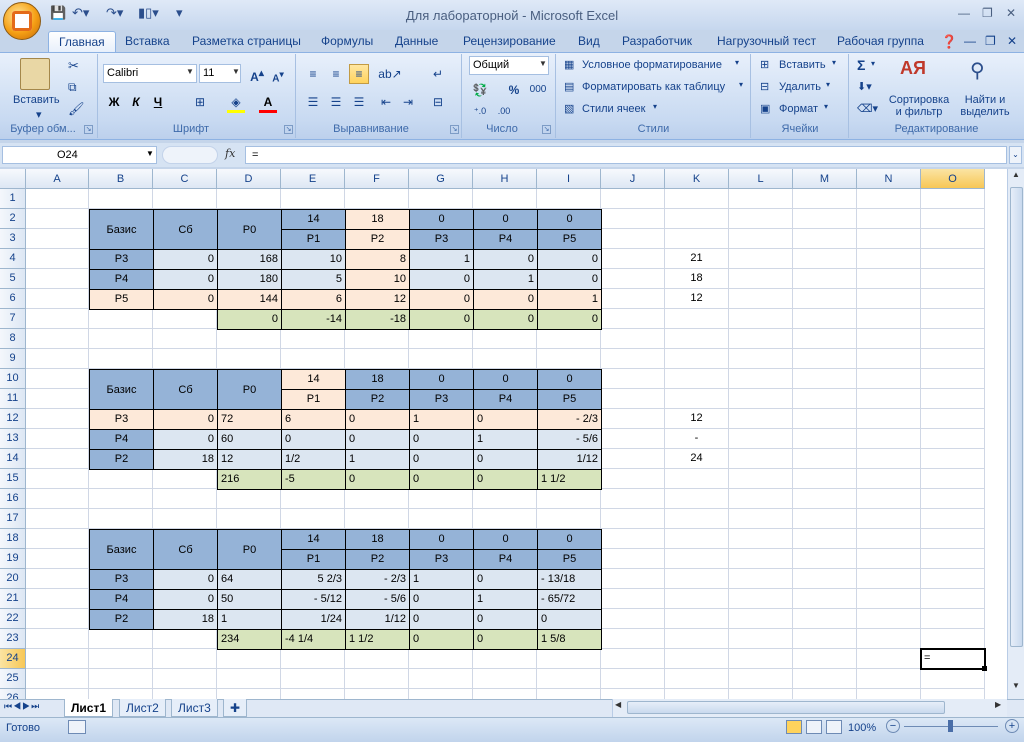 The height and width of the screenshot is (742, 1024). I want to click on tab-developer: Разработчик, so click(657, 41).